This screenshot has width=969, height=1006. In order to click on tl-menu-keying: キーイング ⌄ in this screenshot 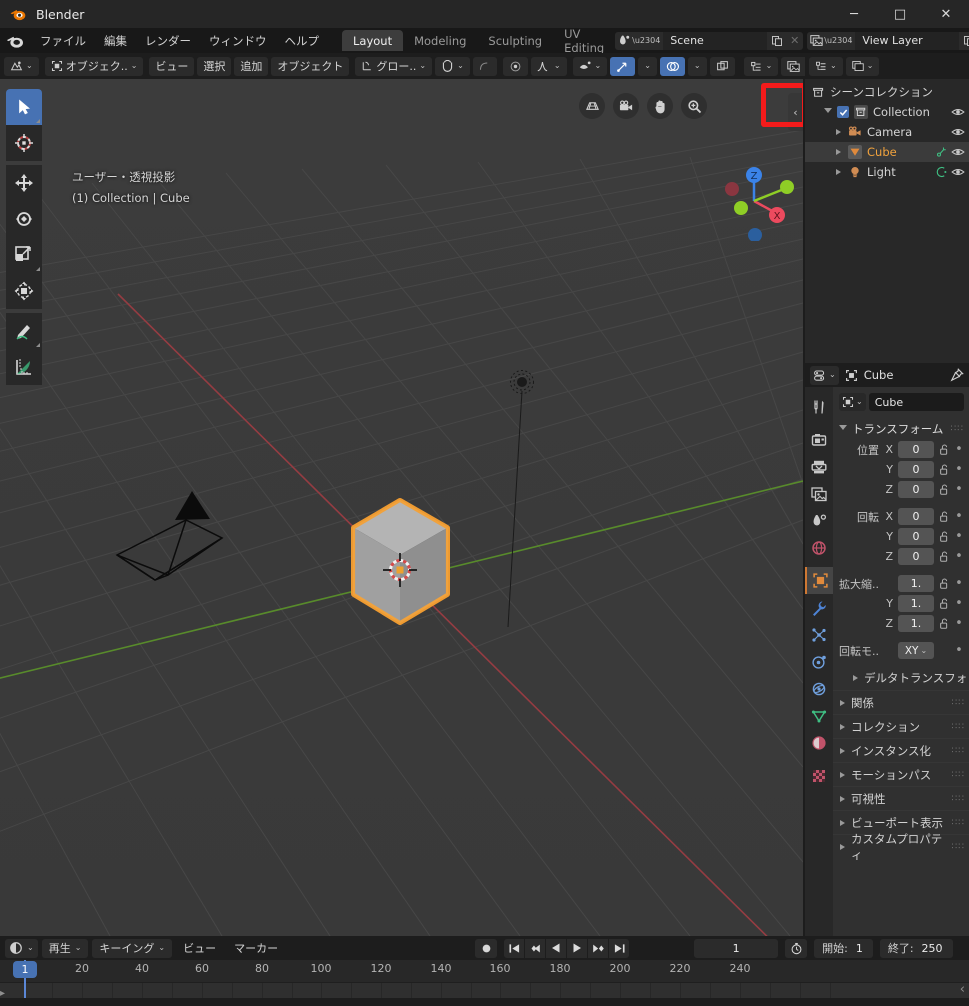, I will do `click(132, 948)`.